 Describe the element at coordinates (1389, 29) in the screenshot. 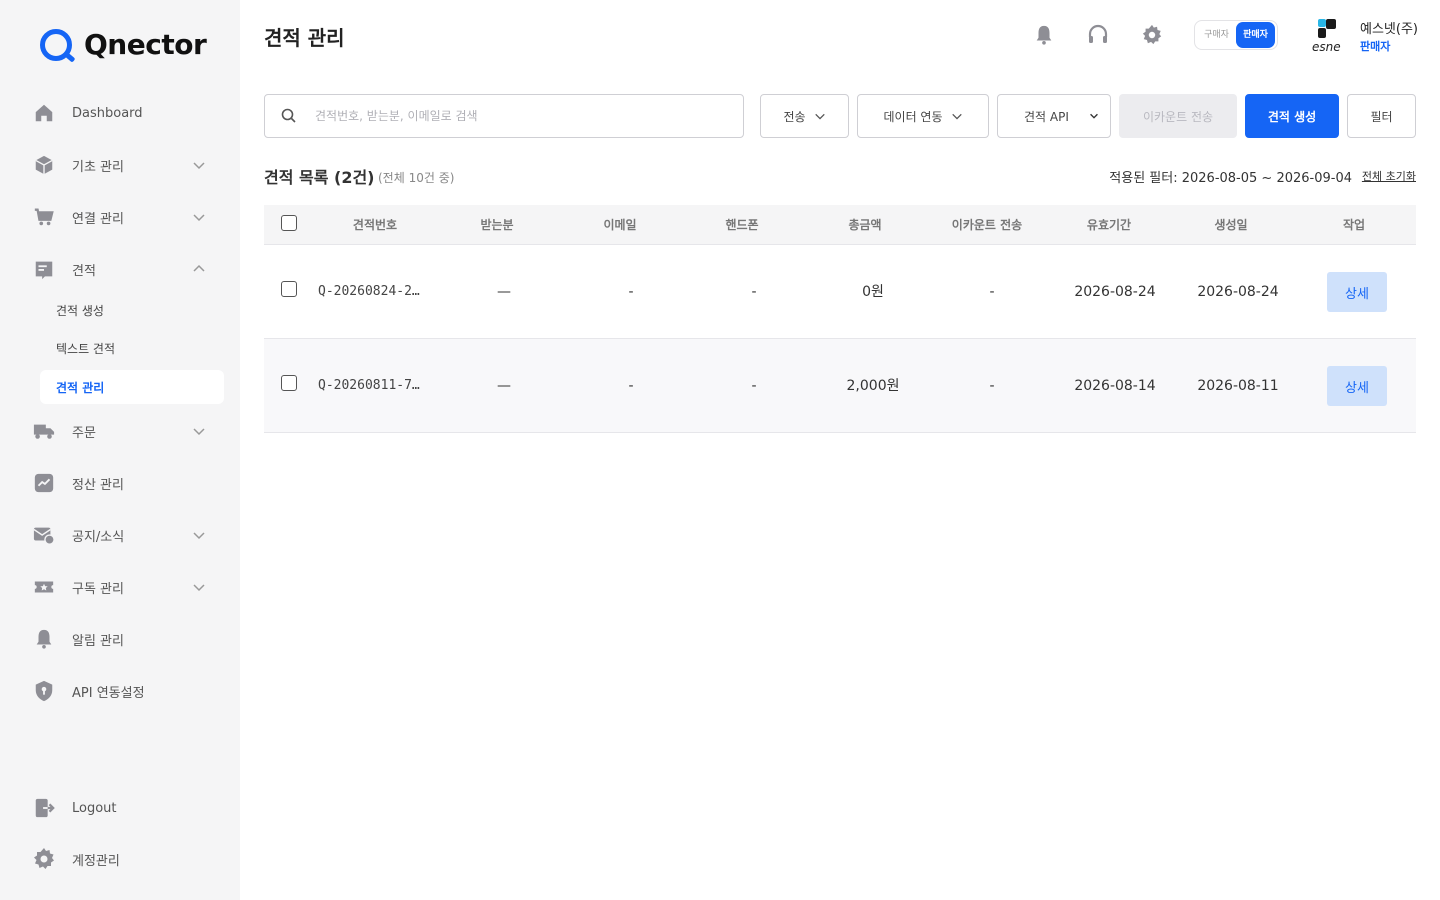

I see `company-name: 예스넷(주)` at that location.